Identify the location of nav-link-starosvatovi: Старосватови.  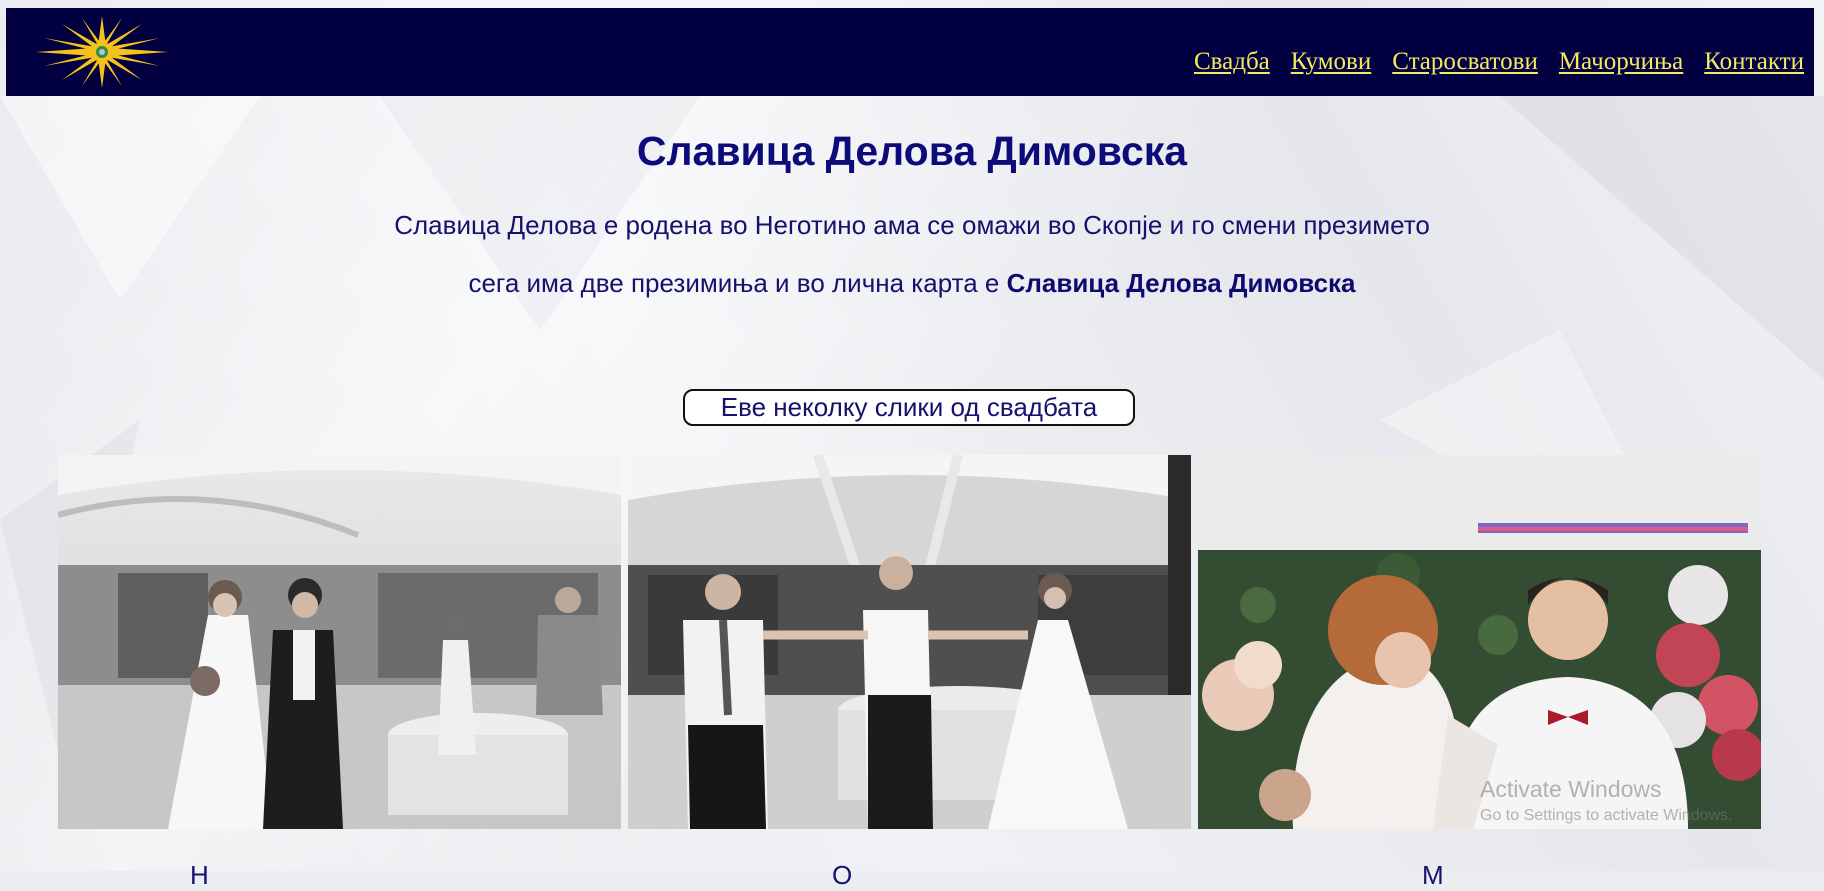
(1465, 62).